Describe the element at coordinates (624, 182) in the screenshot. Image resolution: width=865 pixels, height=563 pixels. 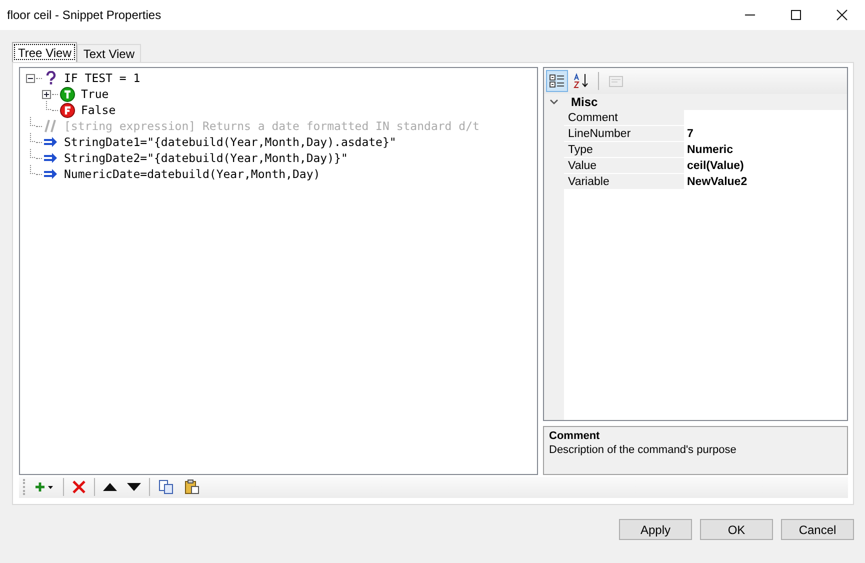
I see `property-name: Variable` at that location.